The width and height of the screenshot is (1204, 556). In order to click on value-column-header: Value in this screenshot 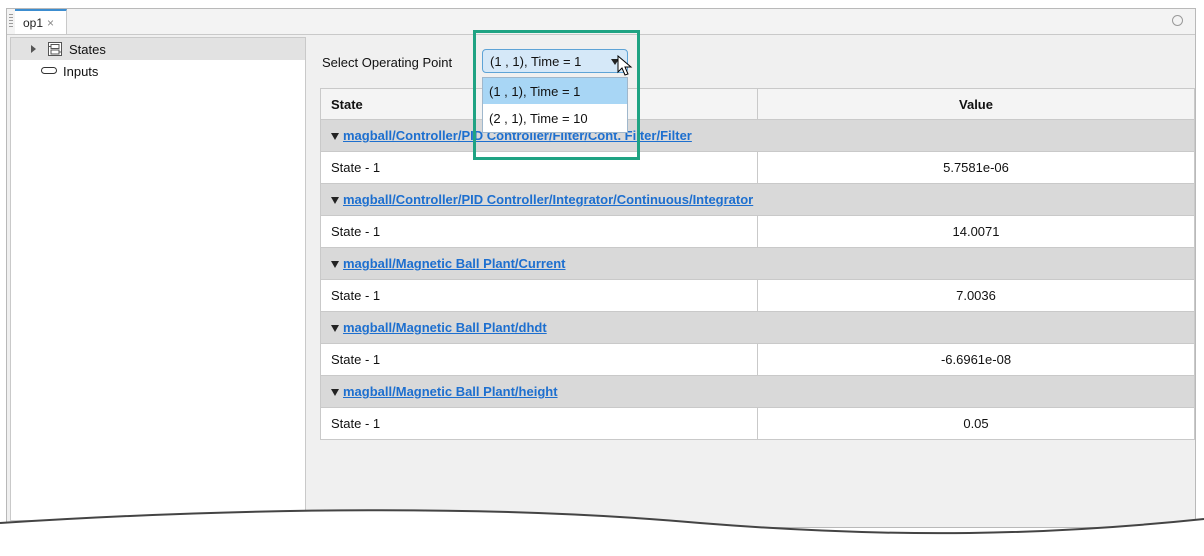, I will do `click(976, 104)`.